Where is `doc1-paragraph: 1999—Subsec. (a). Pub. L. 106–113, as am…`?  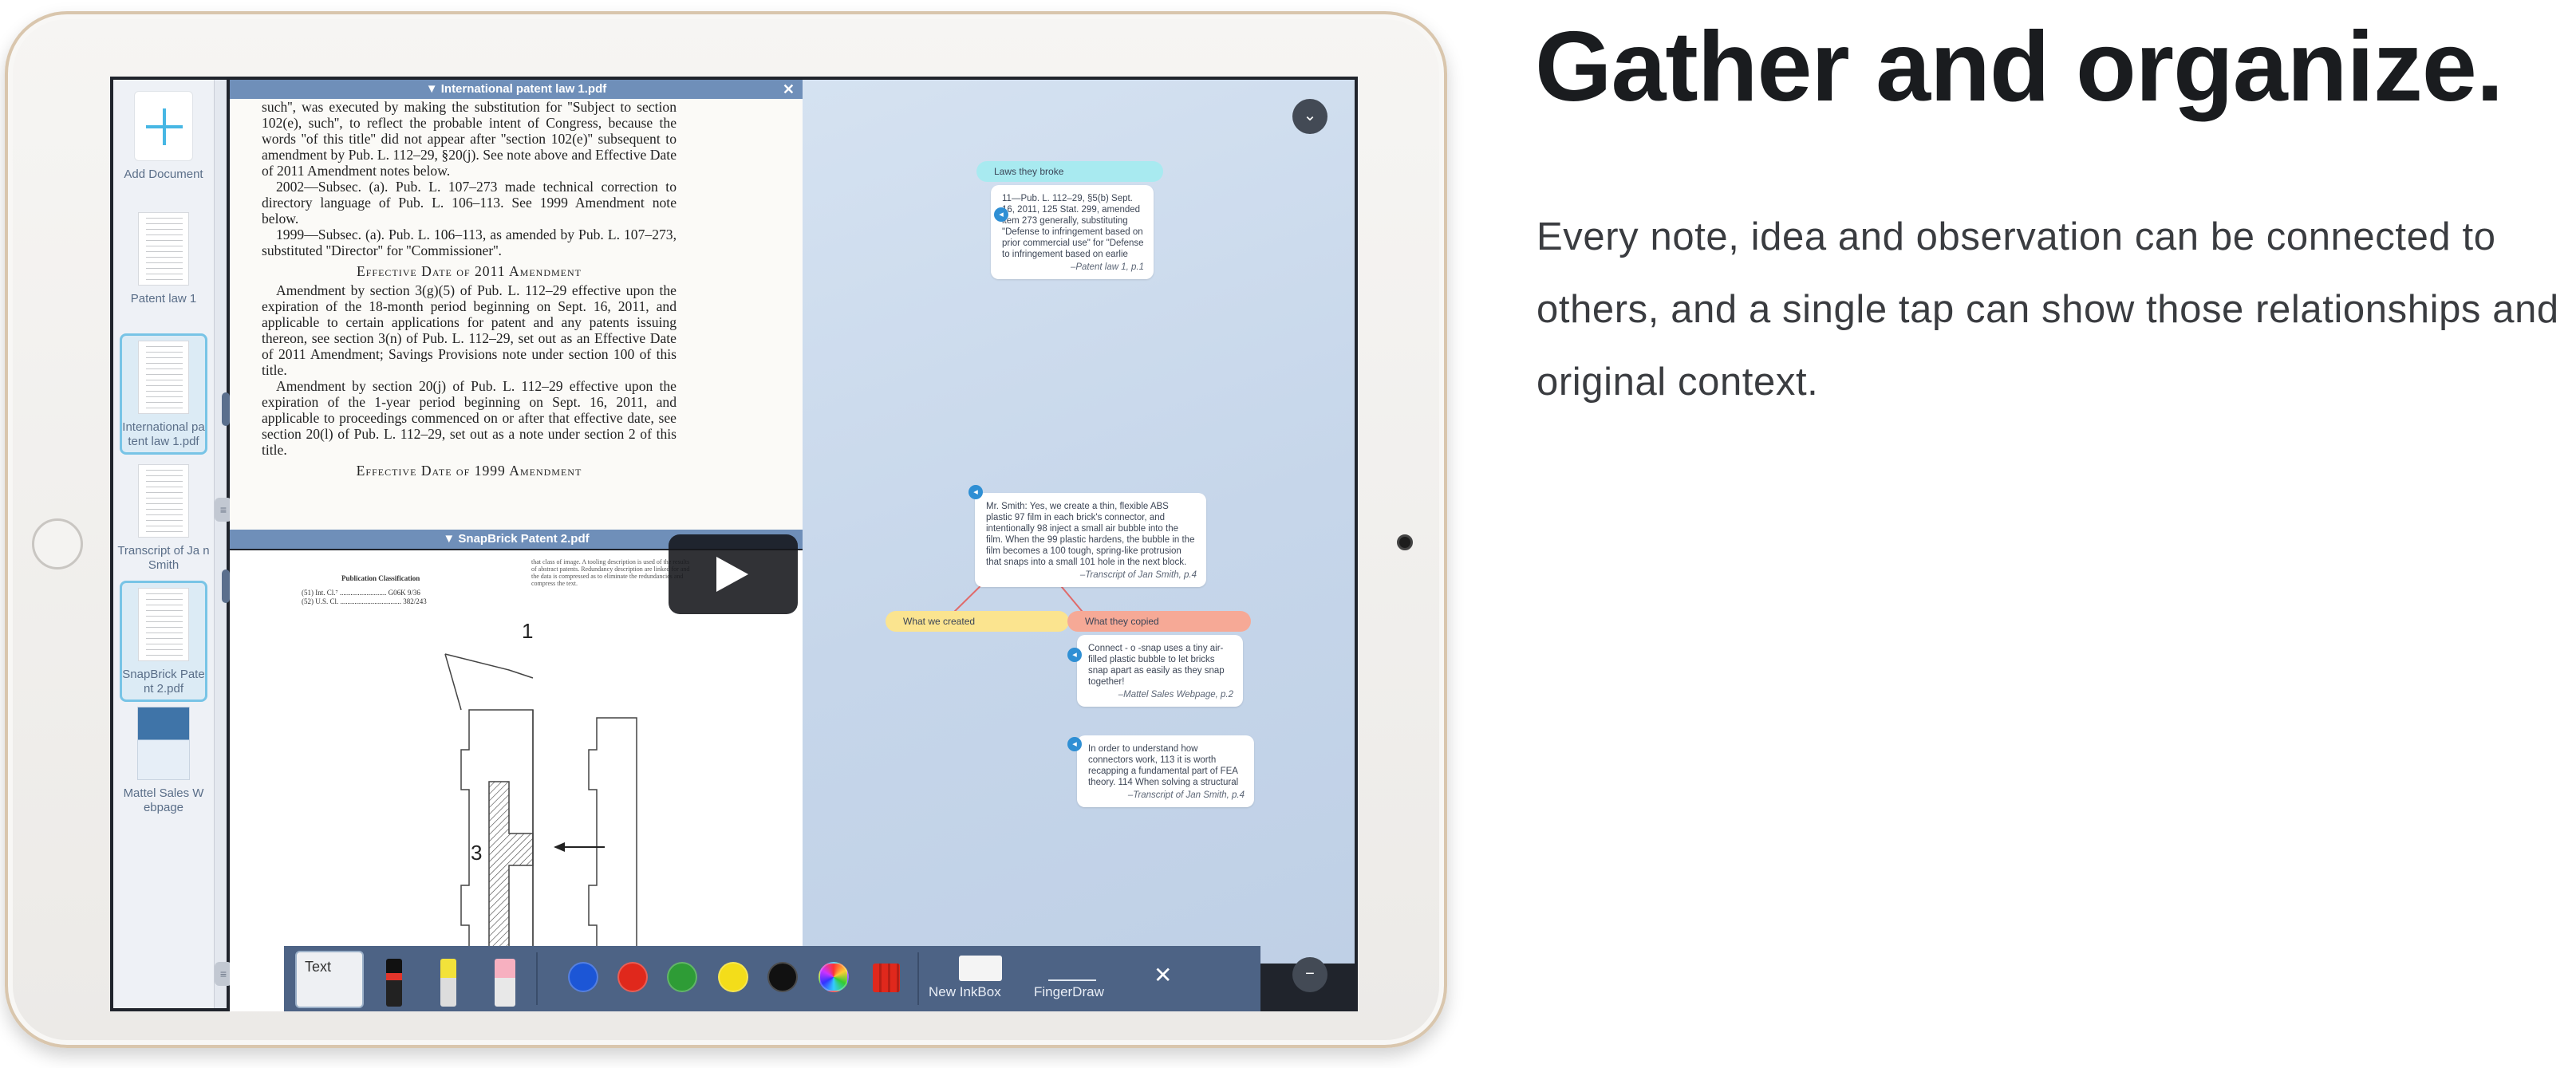
doc1-paragraph: 1999—Subsec. (a). Pub. L. 106–113, as am… is located at coordinates (470, 242).